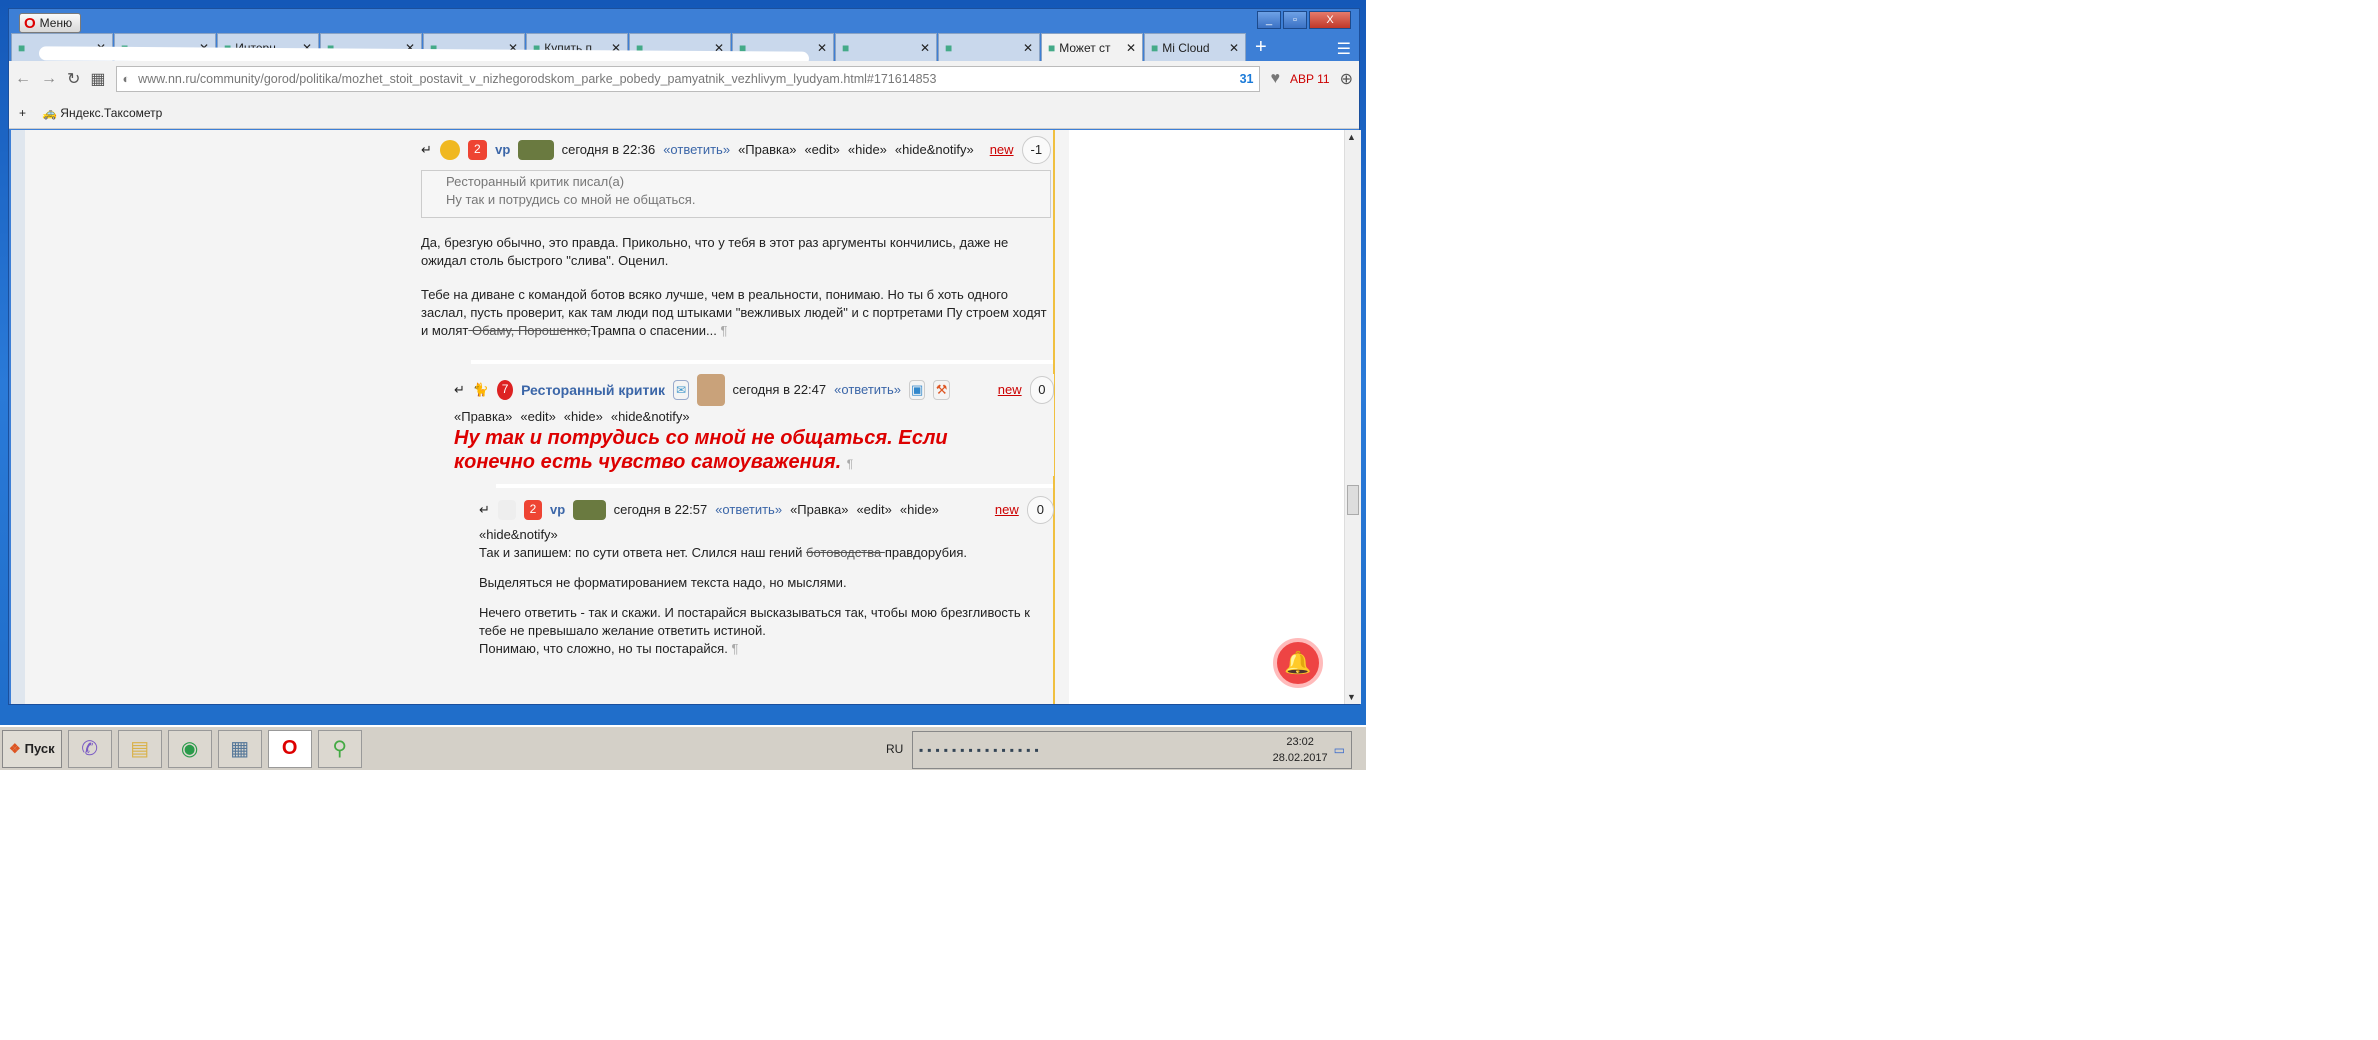 The width and height of the screenshot is (2378, 1040). What do you see at coordinates (30, 23) in the screenshot?
I see `opera-icon: O` at bounding box center [30, 23].